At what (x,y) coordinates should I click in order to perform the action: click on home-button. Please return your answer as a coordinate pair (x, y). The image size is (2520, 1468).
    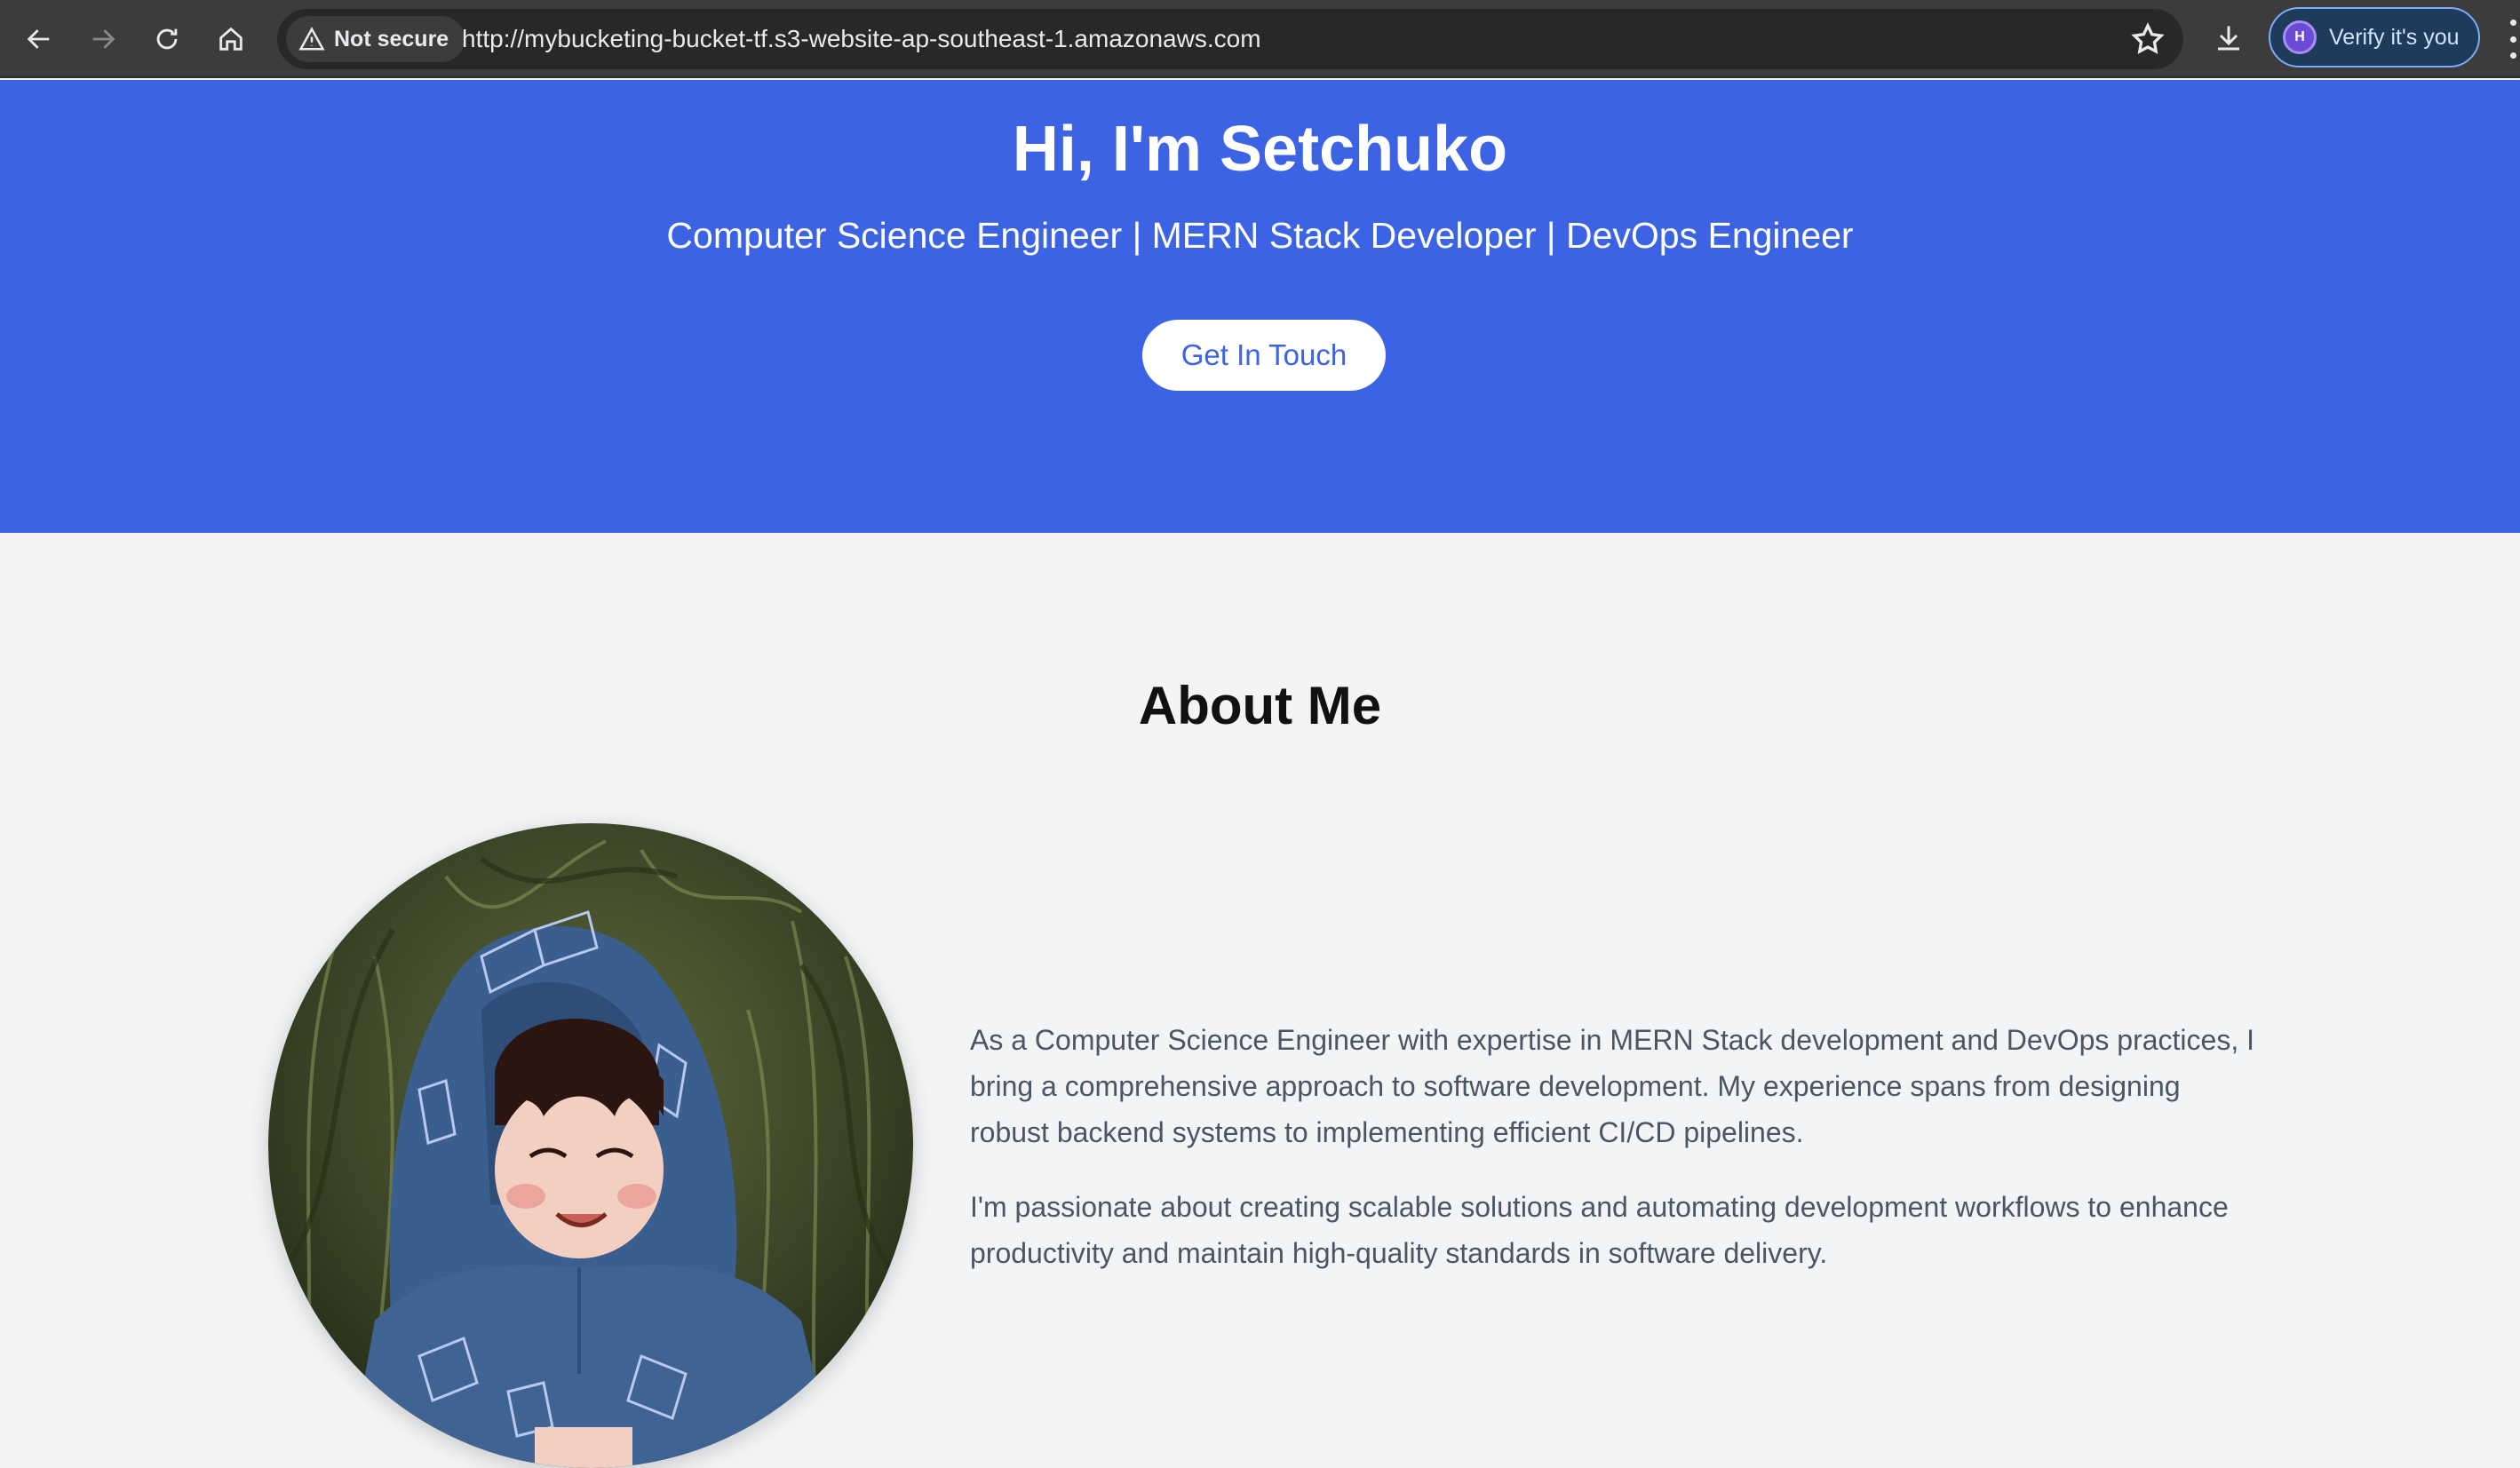
    Looking at the image, I should click on (231, 39).